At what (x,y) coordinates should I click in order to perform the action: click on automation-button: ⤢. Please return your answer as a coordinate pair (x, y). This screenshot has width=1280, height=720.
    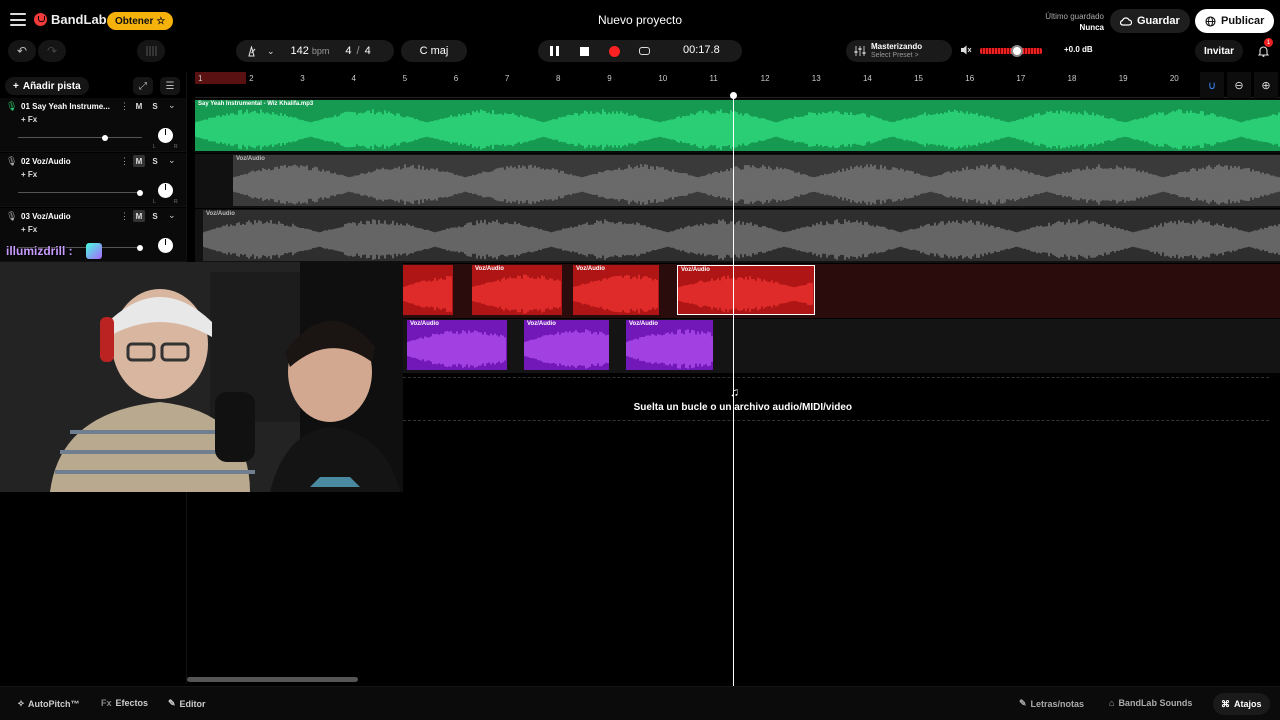
    Looking at the image, I should click on (143, 86).